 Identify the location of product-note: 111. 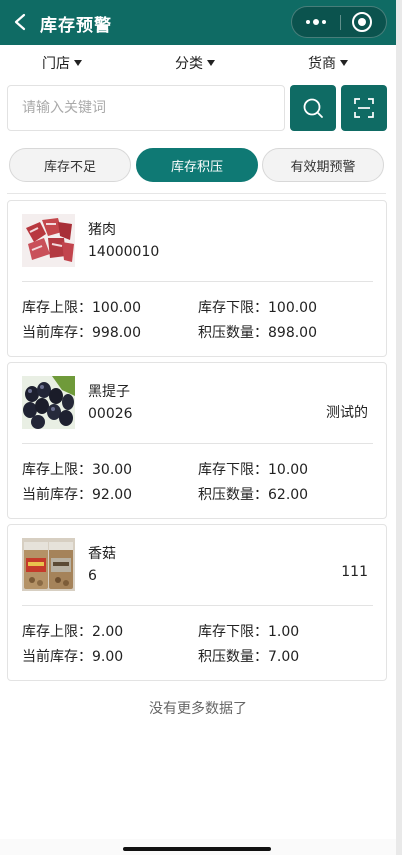
(354, 572).